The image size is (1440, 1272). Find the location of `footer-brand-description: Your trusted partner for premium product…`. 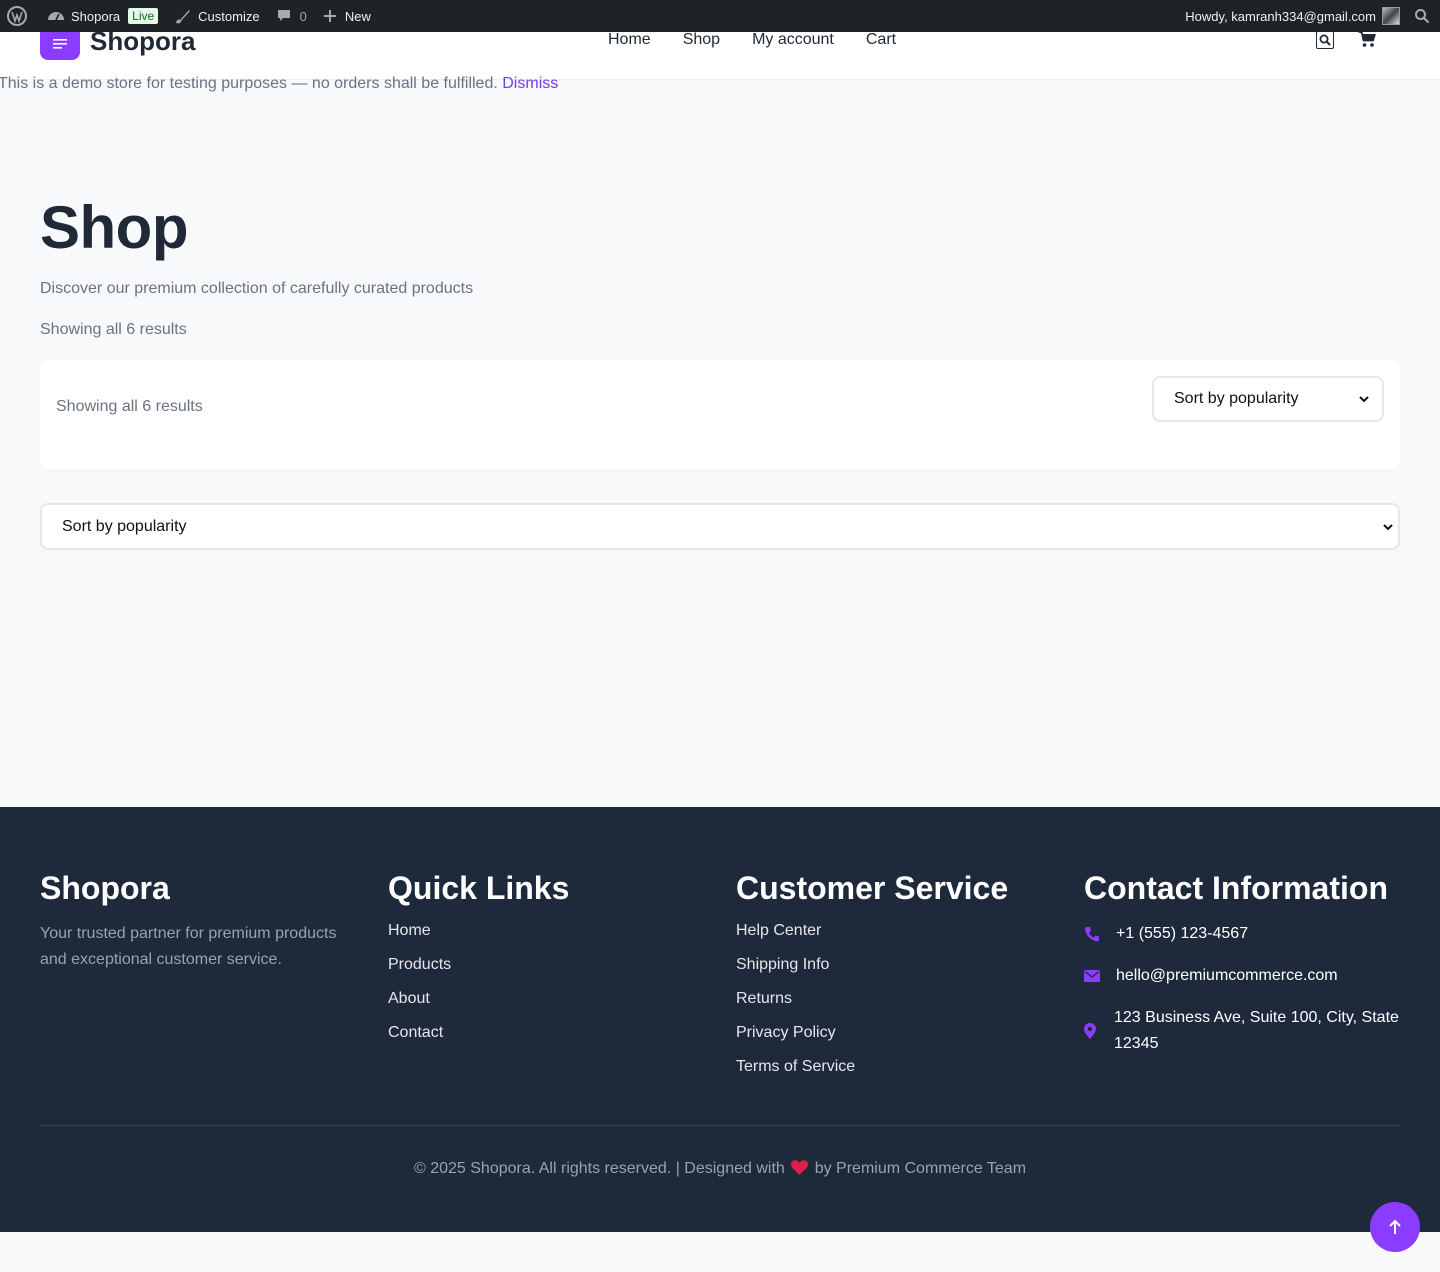

footer-brand-description: Your trusted partner for premium product… is located at coordinates (188, 946).